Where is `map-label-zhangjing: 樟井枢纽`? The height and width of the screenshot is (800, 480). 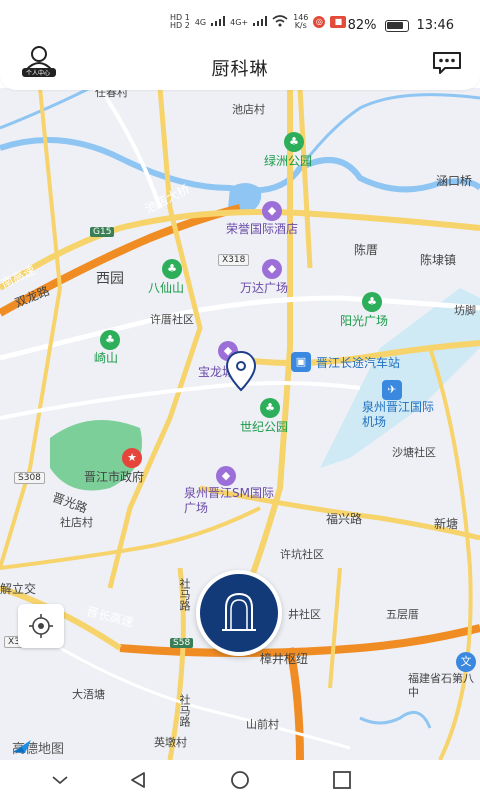 map-label-zhangjing: 樟井枢纽 is located at coordinates (284, 659).